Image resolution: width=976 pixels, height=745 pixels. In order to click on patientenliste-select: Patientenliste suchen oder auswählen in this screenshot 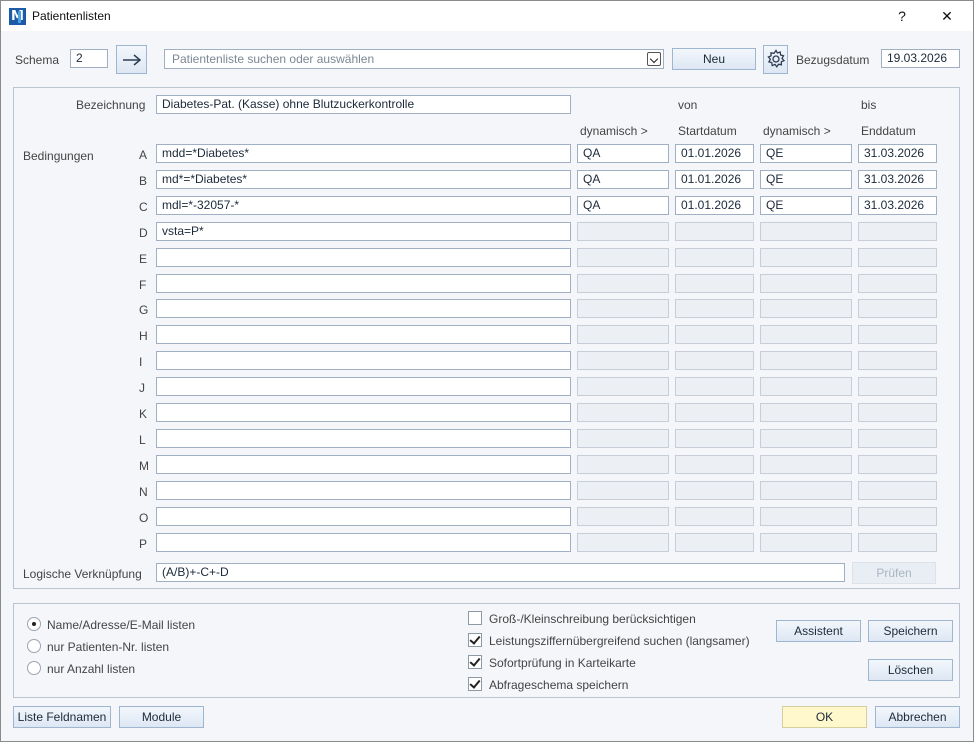, I will do `click(414, 59)`.